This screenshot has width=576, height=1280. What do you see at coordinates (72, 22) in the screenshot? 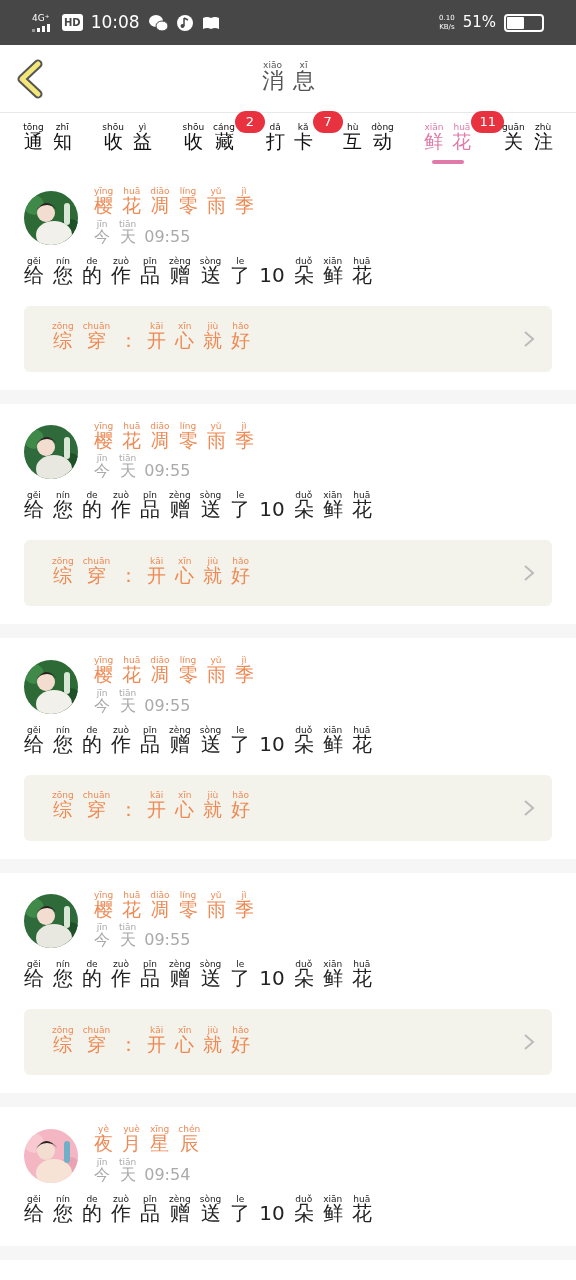
I see `hd-icon: HD` at bounding box center [72, 22].